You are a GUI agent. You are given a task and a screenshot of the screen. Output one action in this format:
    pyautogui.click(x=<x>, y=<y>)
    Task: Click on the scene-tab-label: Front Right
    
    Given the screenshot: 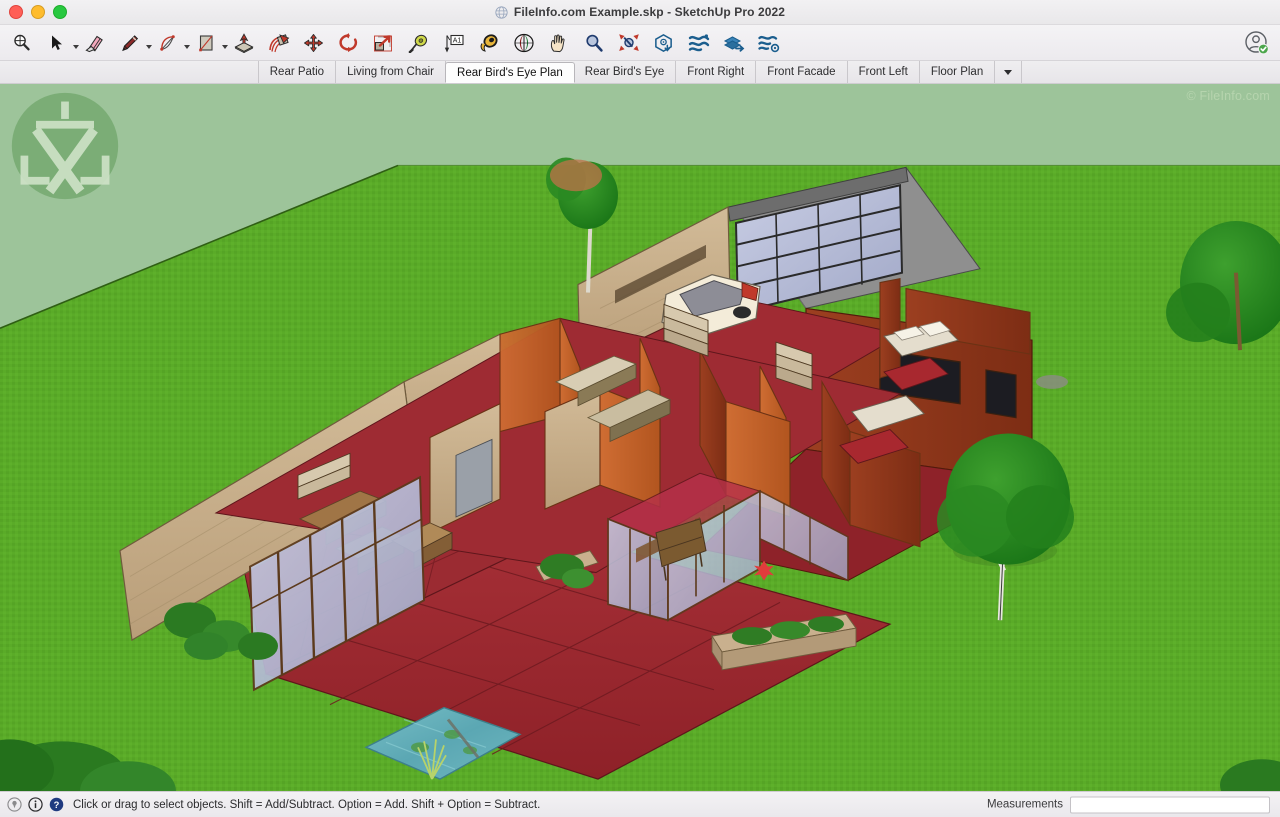 What is the action you would take?
    pyautogui.click(x=716, y=72)
    